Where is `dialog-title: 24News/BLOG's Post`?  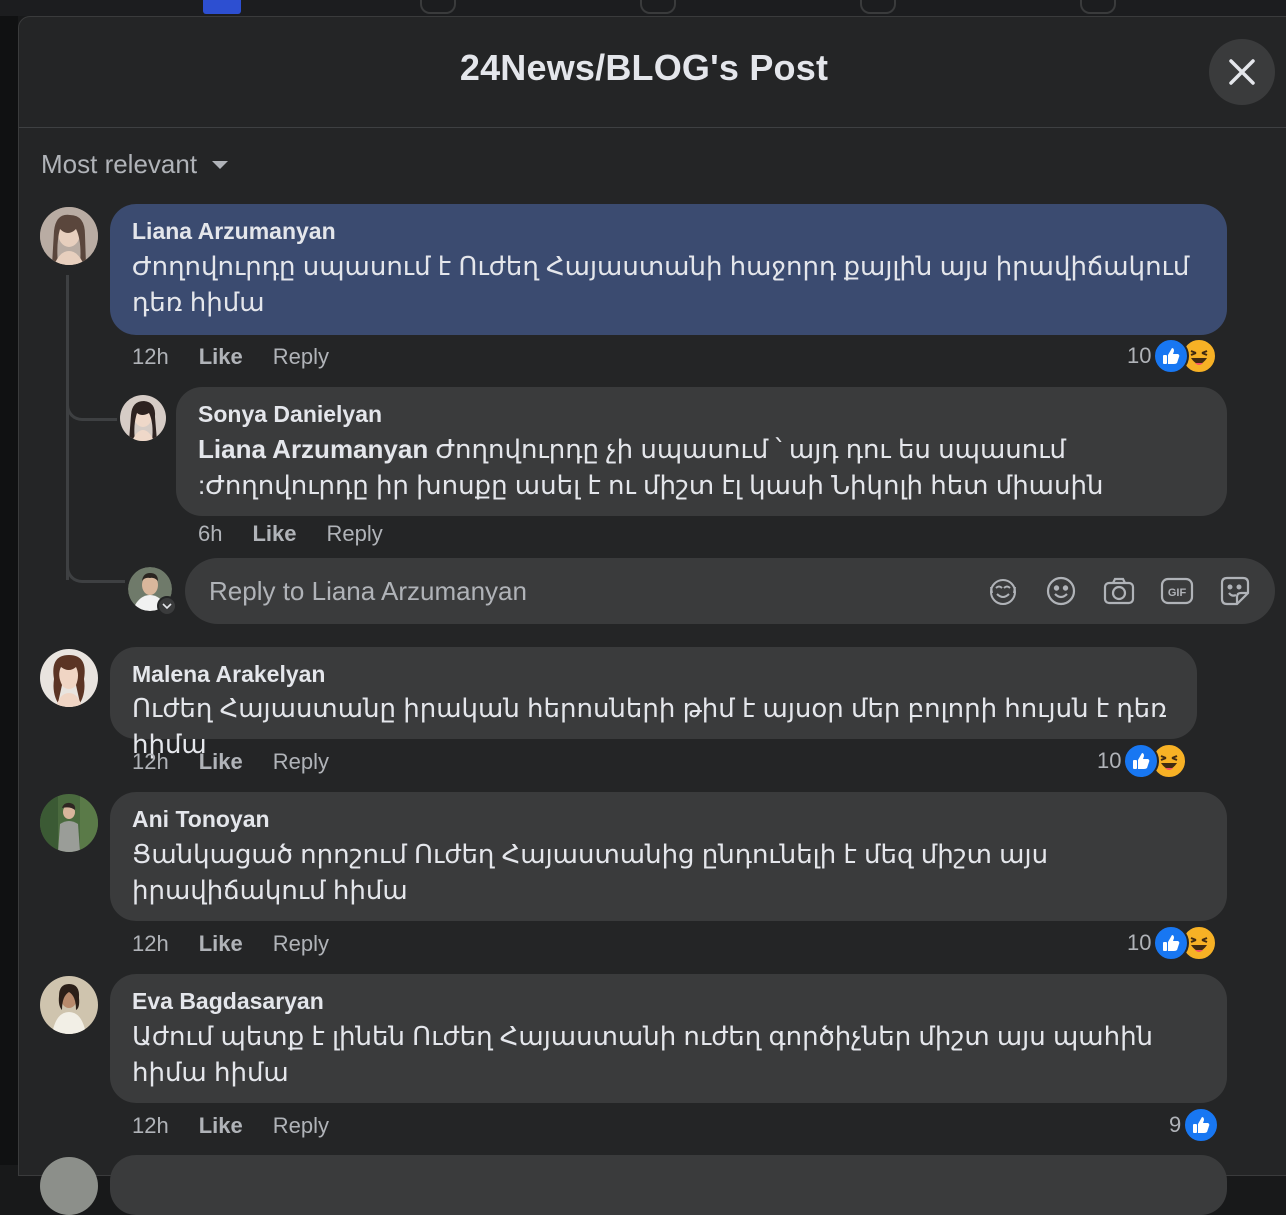 dialog-title: 24News/BLOG's Post is located at coordinates (644, 67).